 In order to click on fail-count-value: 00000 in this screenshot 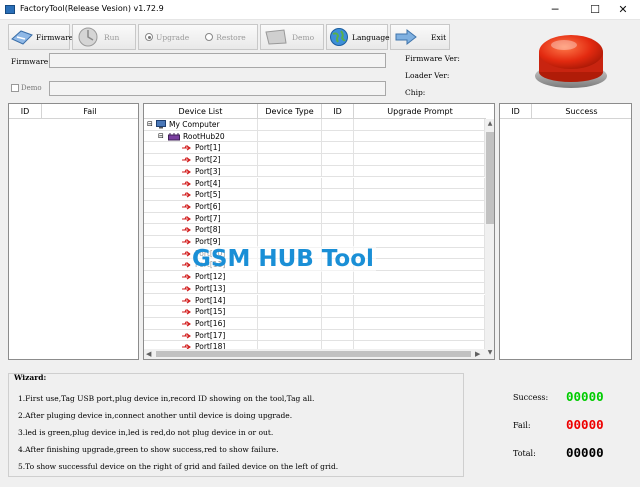, I will do `click(585, 424)`.